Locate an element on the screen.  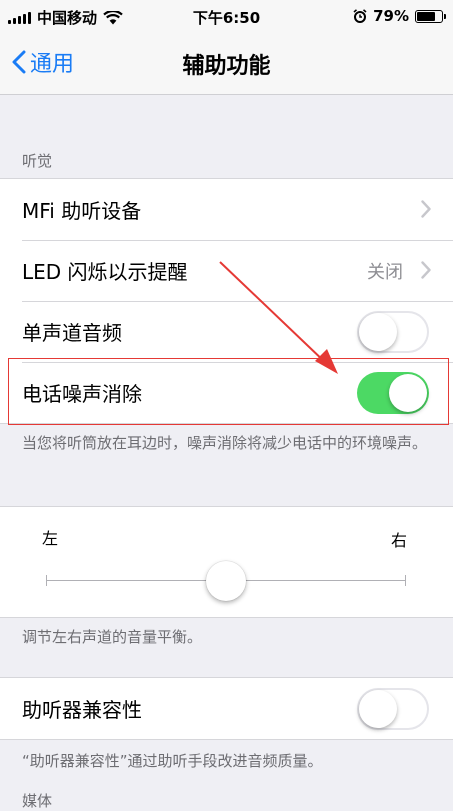
balance-slider-thumb is located at coordinates (225, 581).